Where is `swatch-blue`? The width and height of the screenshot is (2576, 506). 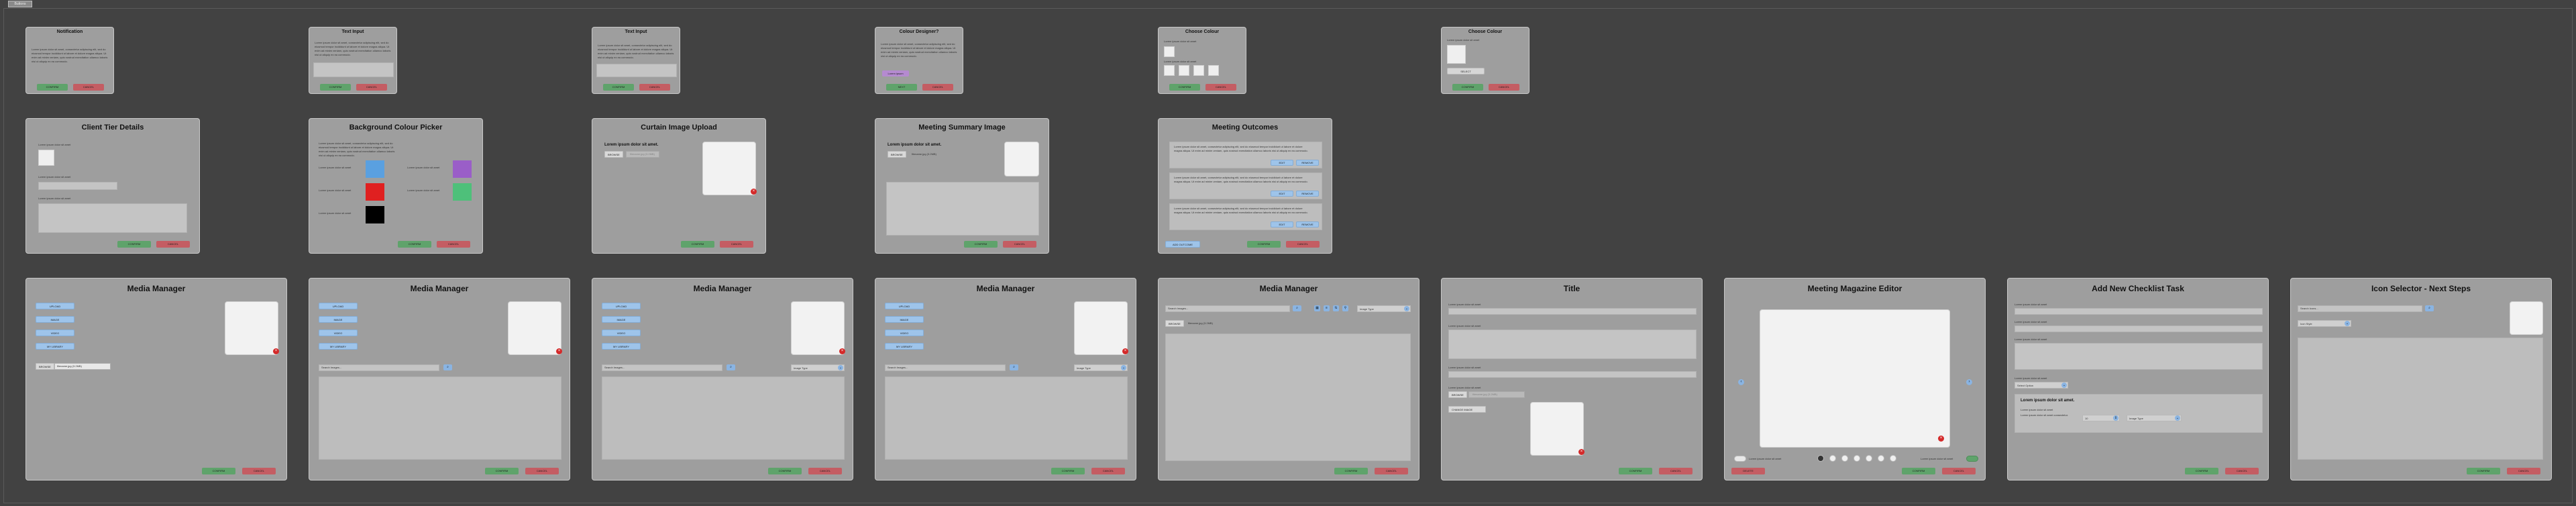 swatch-blue is located at coordinates (375, 169).